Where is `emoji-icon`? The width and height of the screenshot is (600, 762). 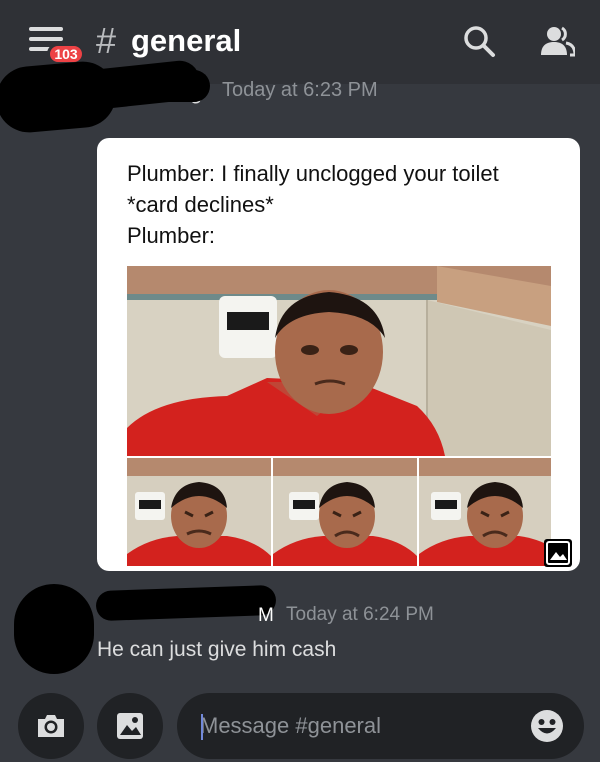 emoji-icon is located at coordinates (547, 726).